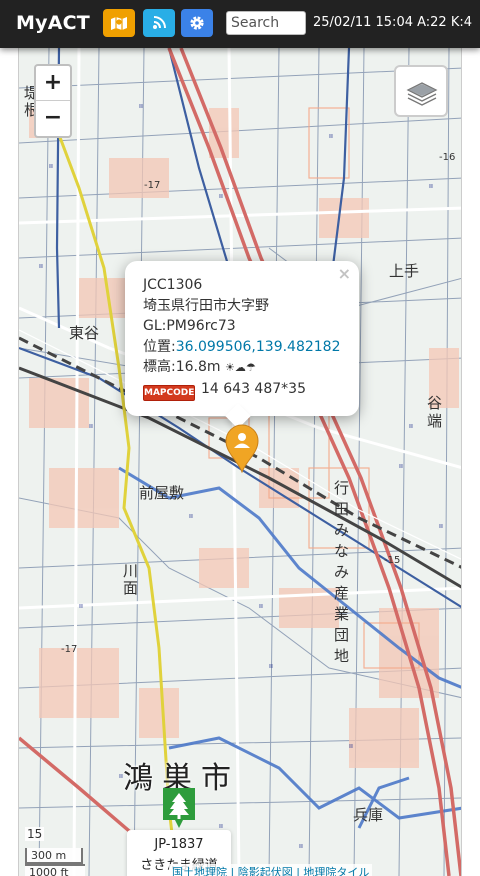  What do you see at coordinates (130, 571) in the screenshot?
I see `svg-text: 川` at bounding box center [130, 571].